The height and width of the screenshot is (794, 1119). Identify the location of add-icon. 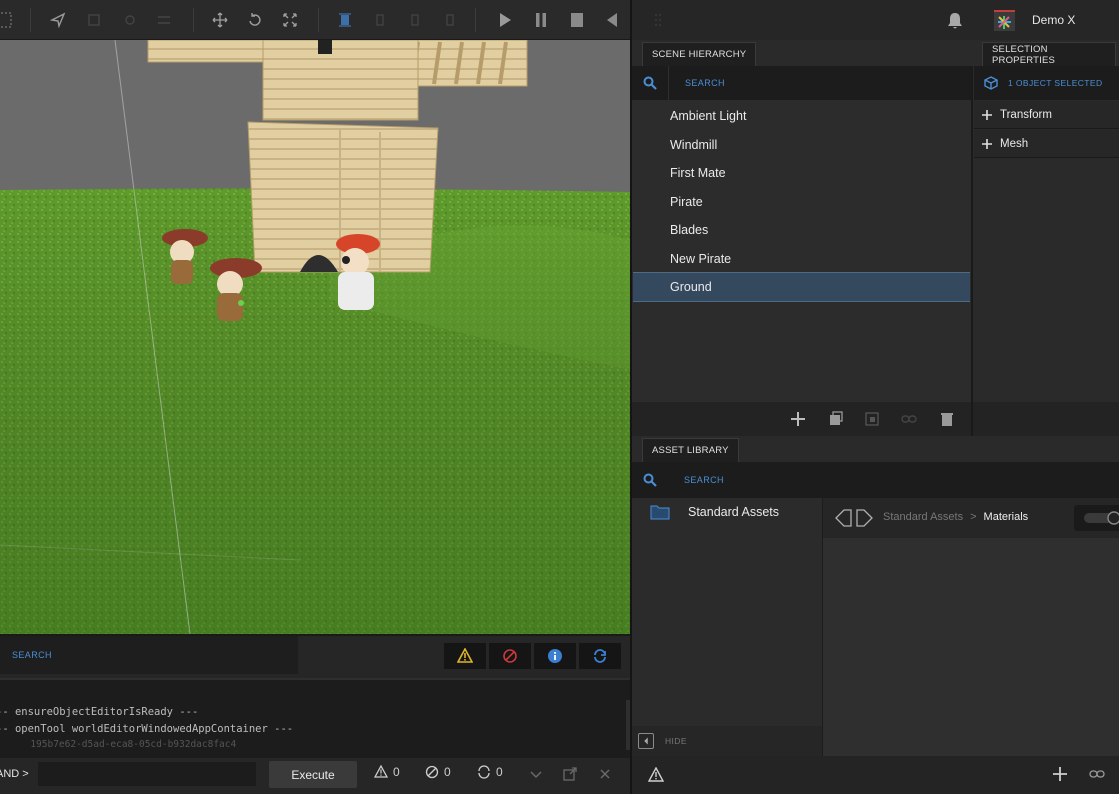
(798, 419).